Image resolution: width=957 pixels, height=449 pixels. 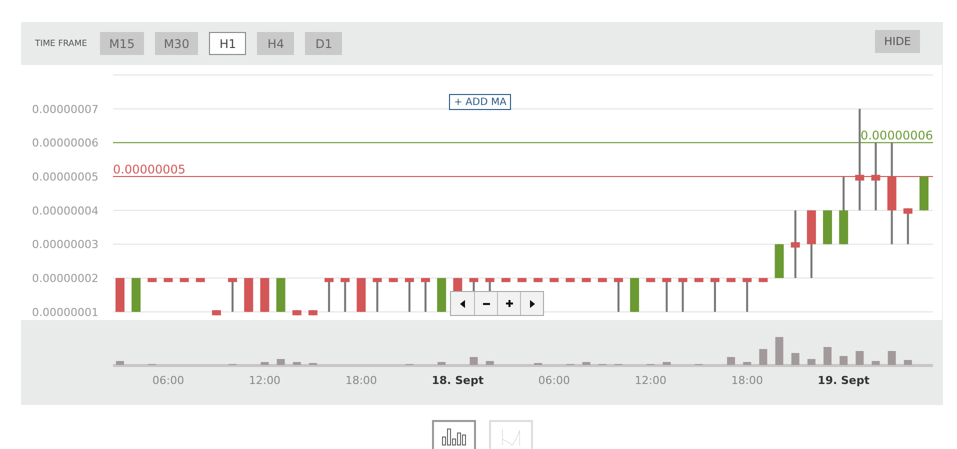 What do you see at coordinates (509, 303) in the screenshot?
I see `plus-icon` at bounding box center [509, 303].